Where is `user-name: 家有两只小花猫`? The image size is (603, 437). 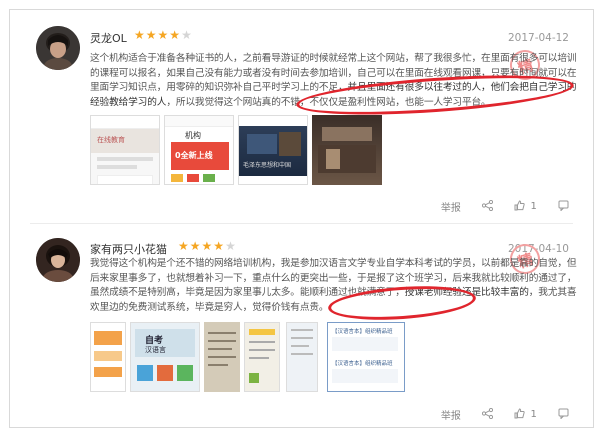
user-name: 家有两只小花猫 is located at coordinates (128, 249).